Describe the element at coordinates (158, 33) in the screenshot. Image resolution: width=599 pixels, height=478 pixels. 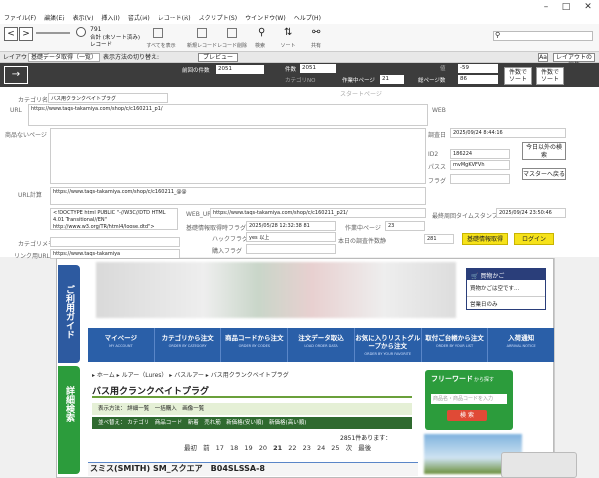
I see `show-all-icon` at that location.